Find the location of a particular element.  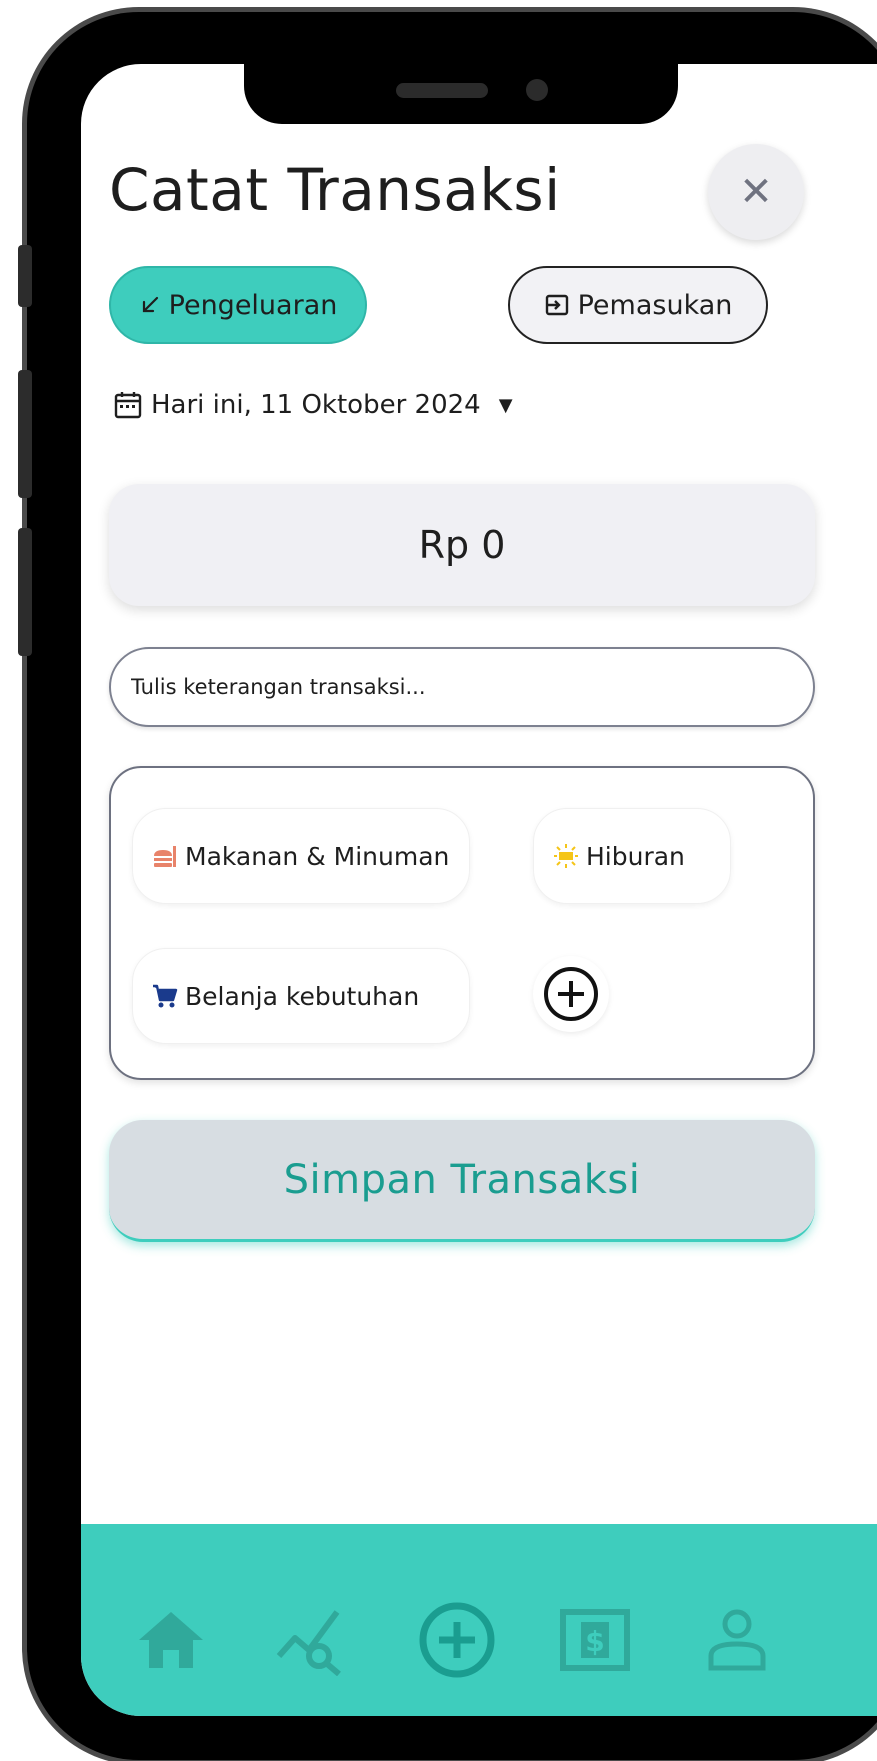

nav-budget: $ is located at coordinates (595, 1640).